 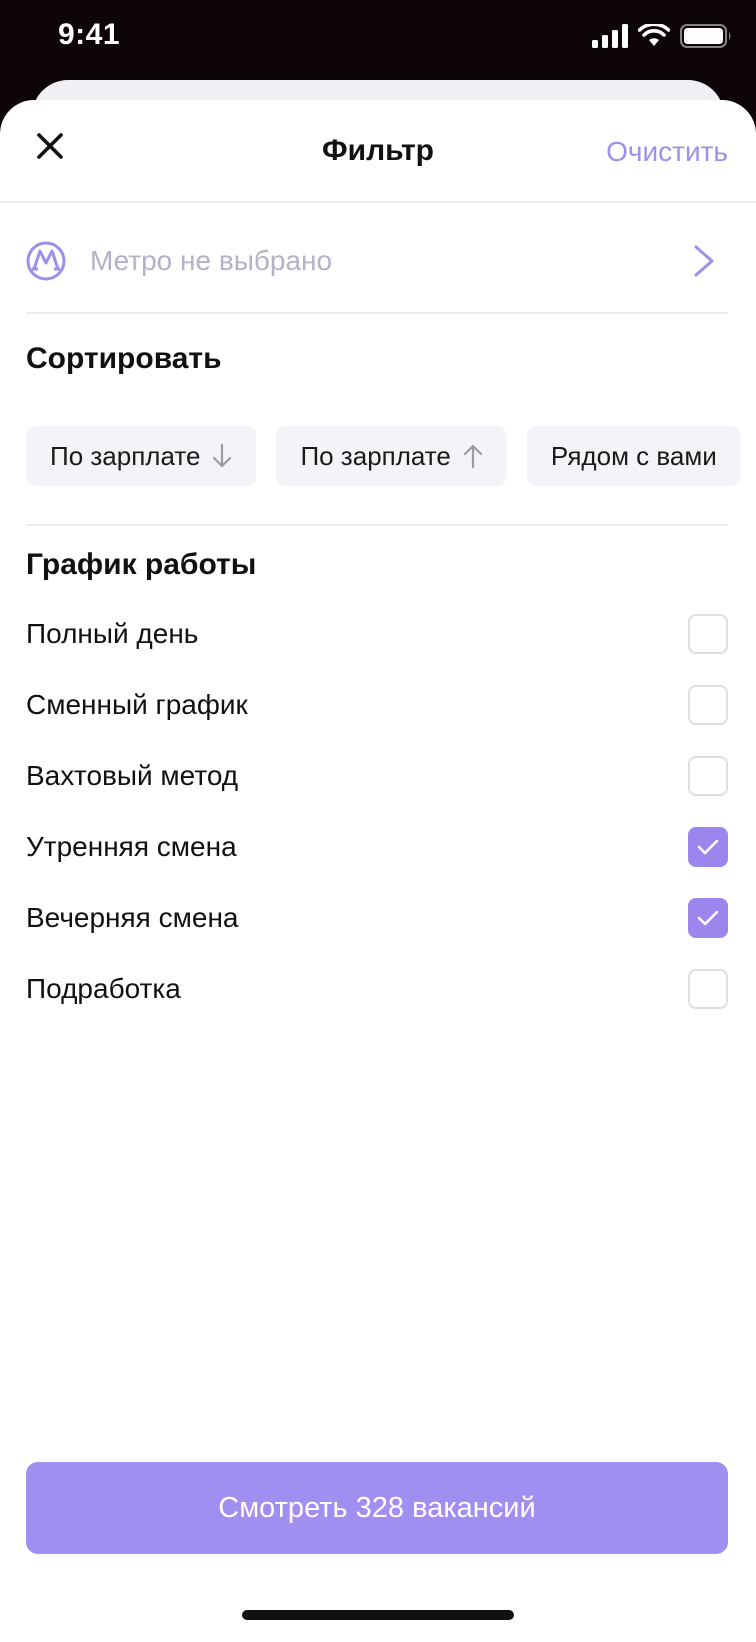 I want to click on show-vacancies-button: Смотреть 328 вакансий, so click(x=377, y=1508).